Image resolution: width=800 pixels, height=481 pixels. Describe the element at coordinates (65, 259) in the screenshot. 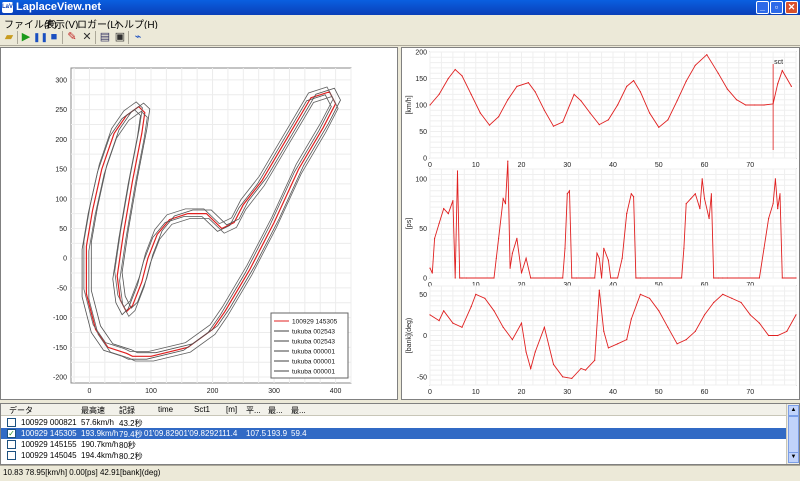

I see `map-y-tick-label: 0` at that location.